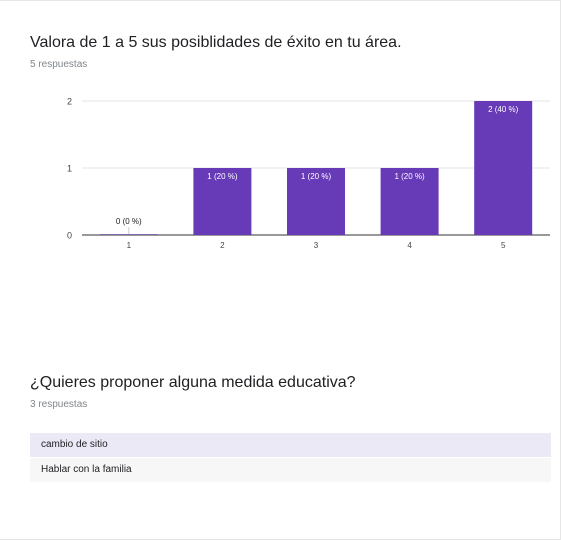  I want to click on data-label: 2 (40 %), so click(503, 109).